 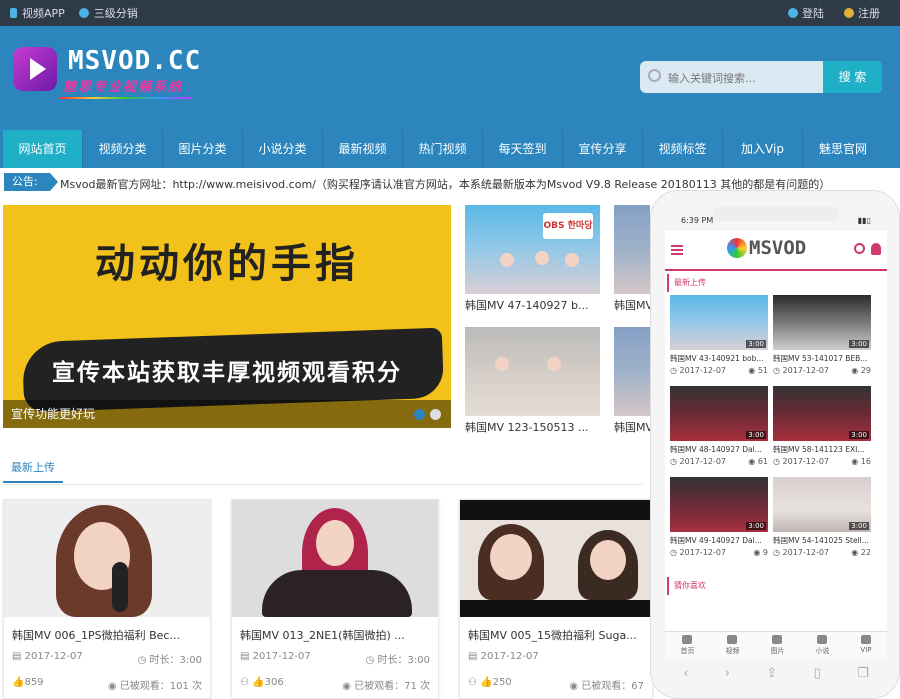 What do you see at coordinates (532, 249) in the screenshot?
I see `side-video-thumb-1: OBS 한마당` at bounding box center [532, 249].